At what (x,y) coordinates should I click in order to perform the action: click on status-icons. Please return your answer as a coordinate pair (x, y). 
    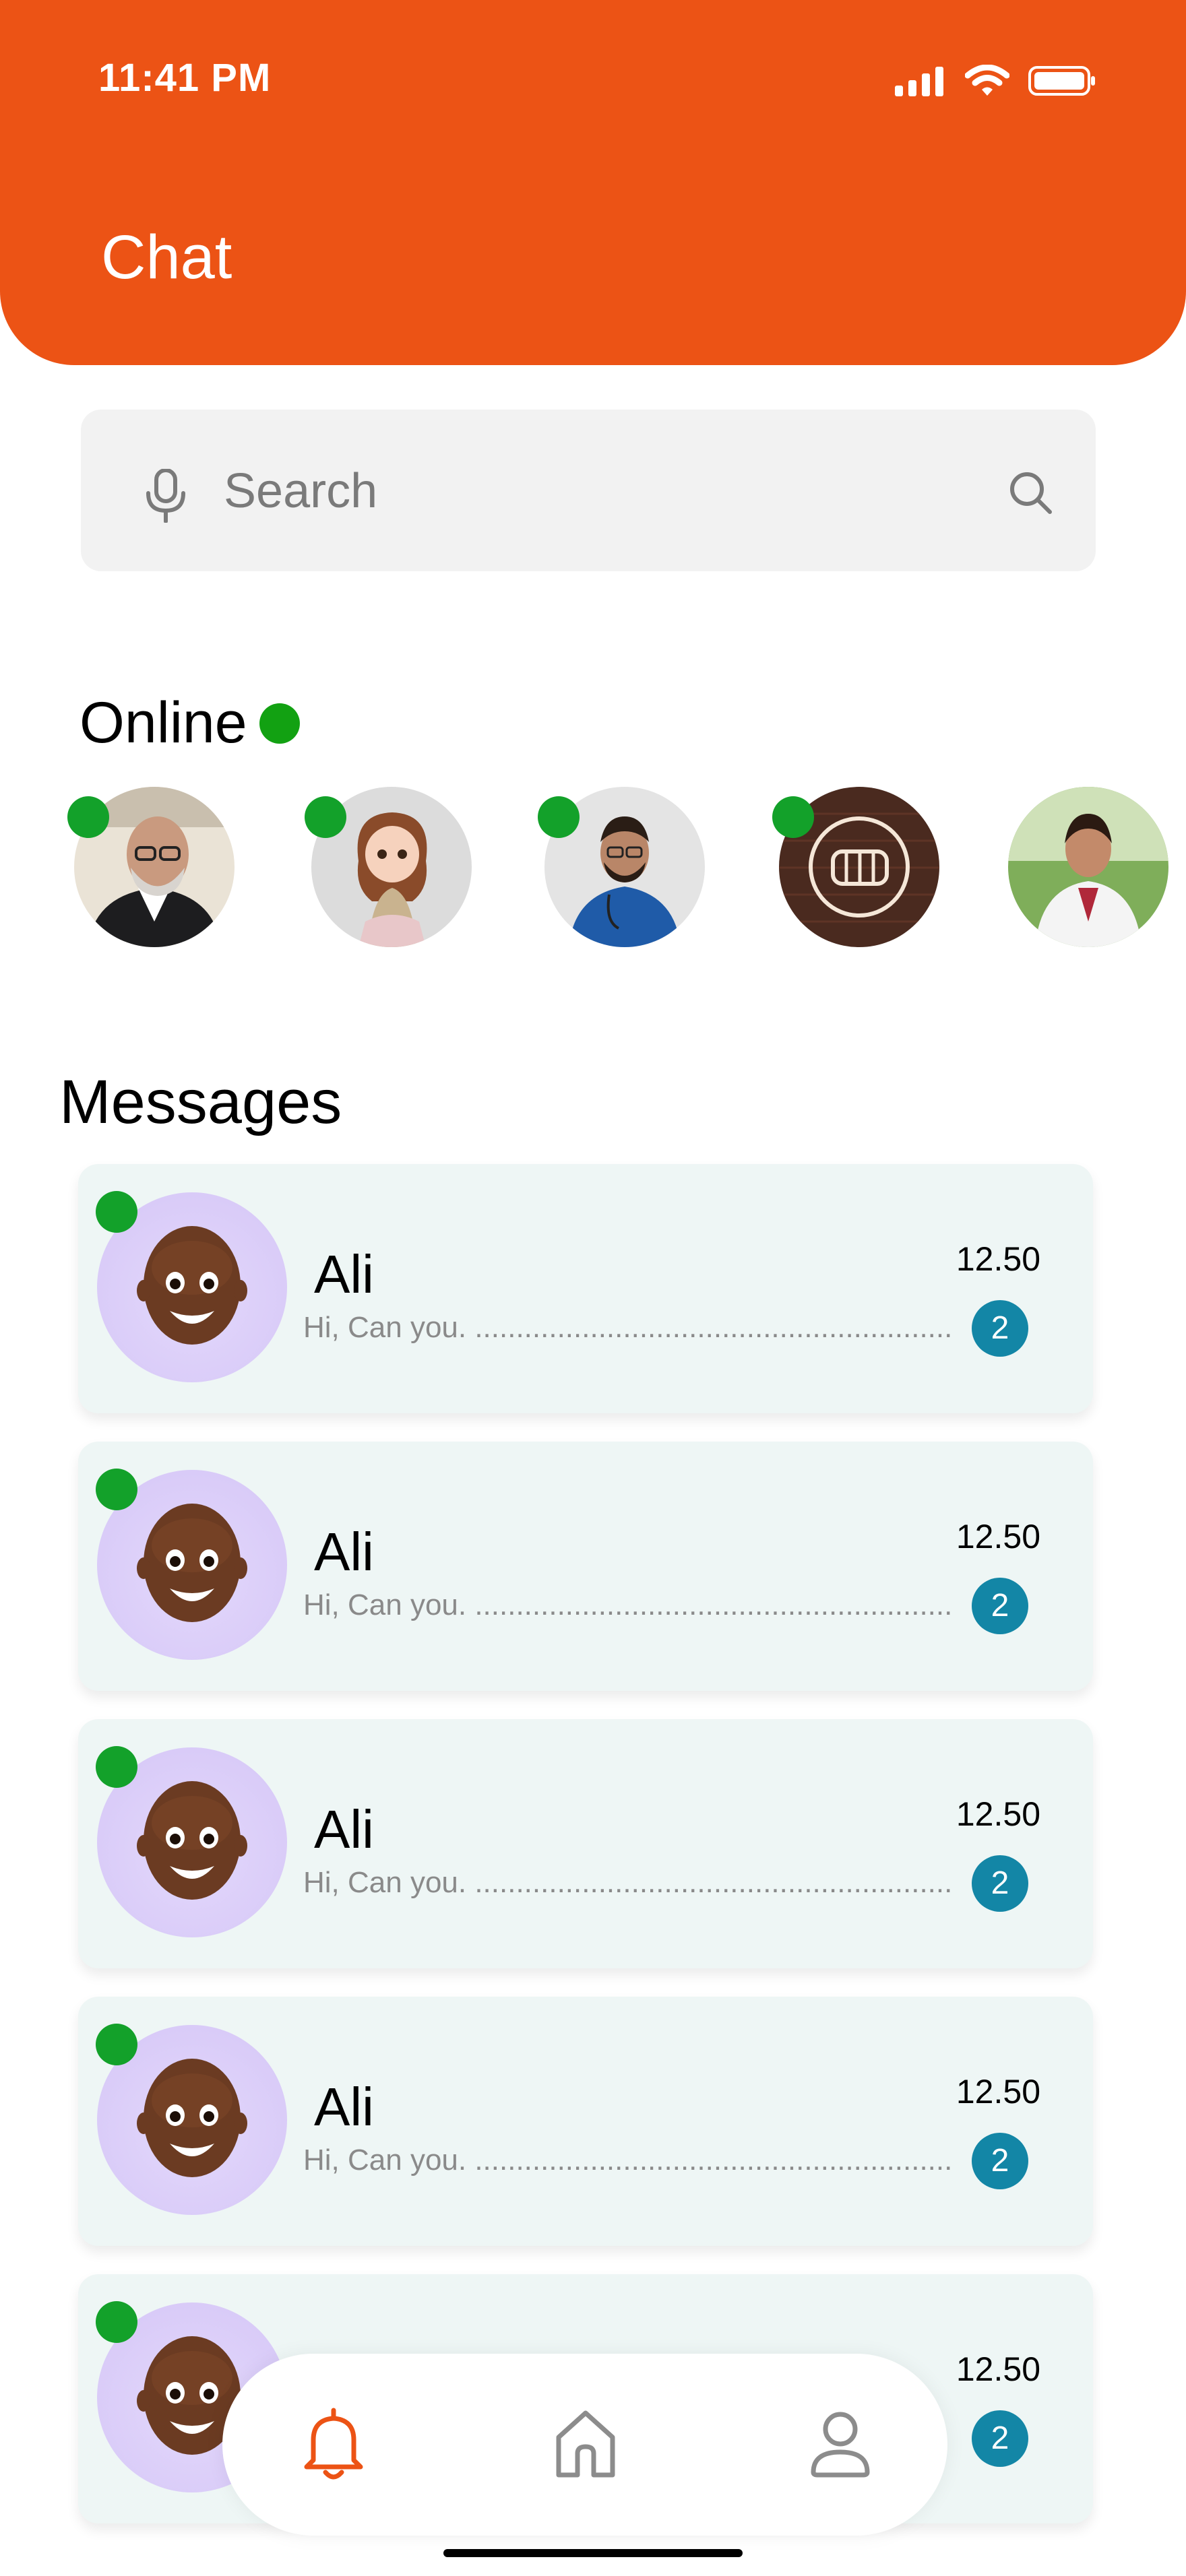
    Looking at the image, I should click on (996, 81).